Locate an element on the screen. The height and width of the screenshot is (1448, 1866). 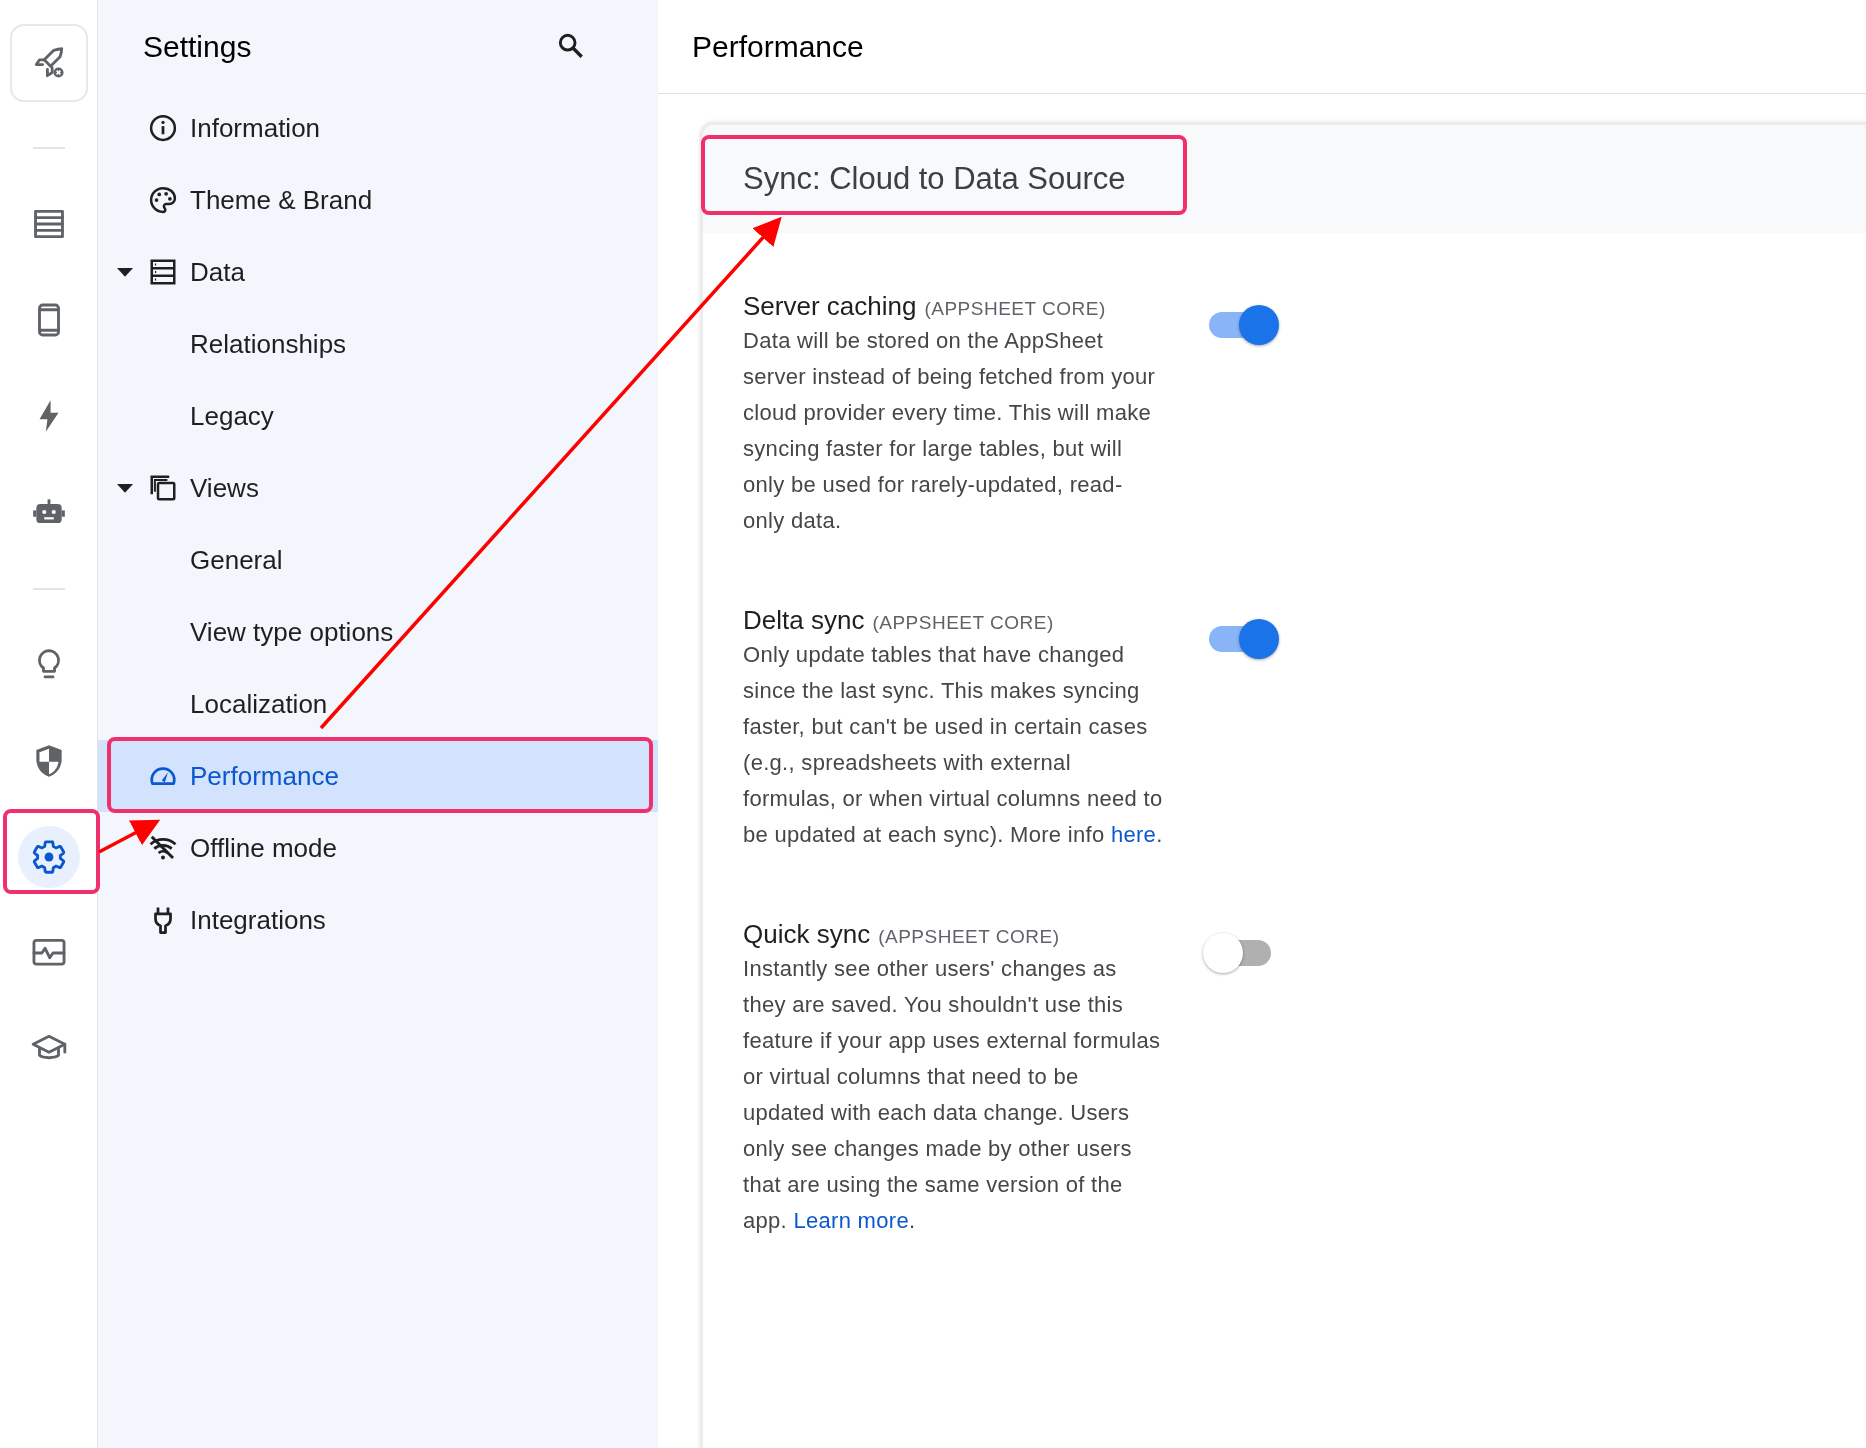
link: Learn more is located at coordinates (851, 1220).